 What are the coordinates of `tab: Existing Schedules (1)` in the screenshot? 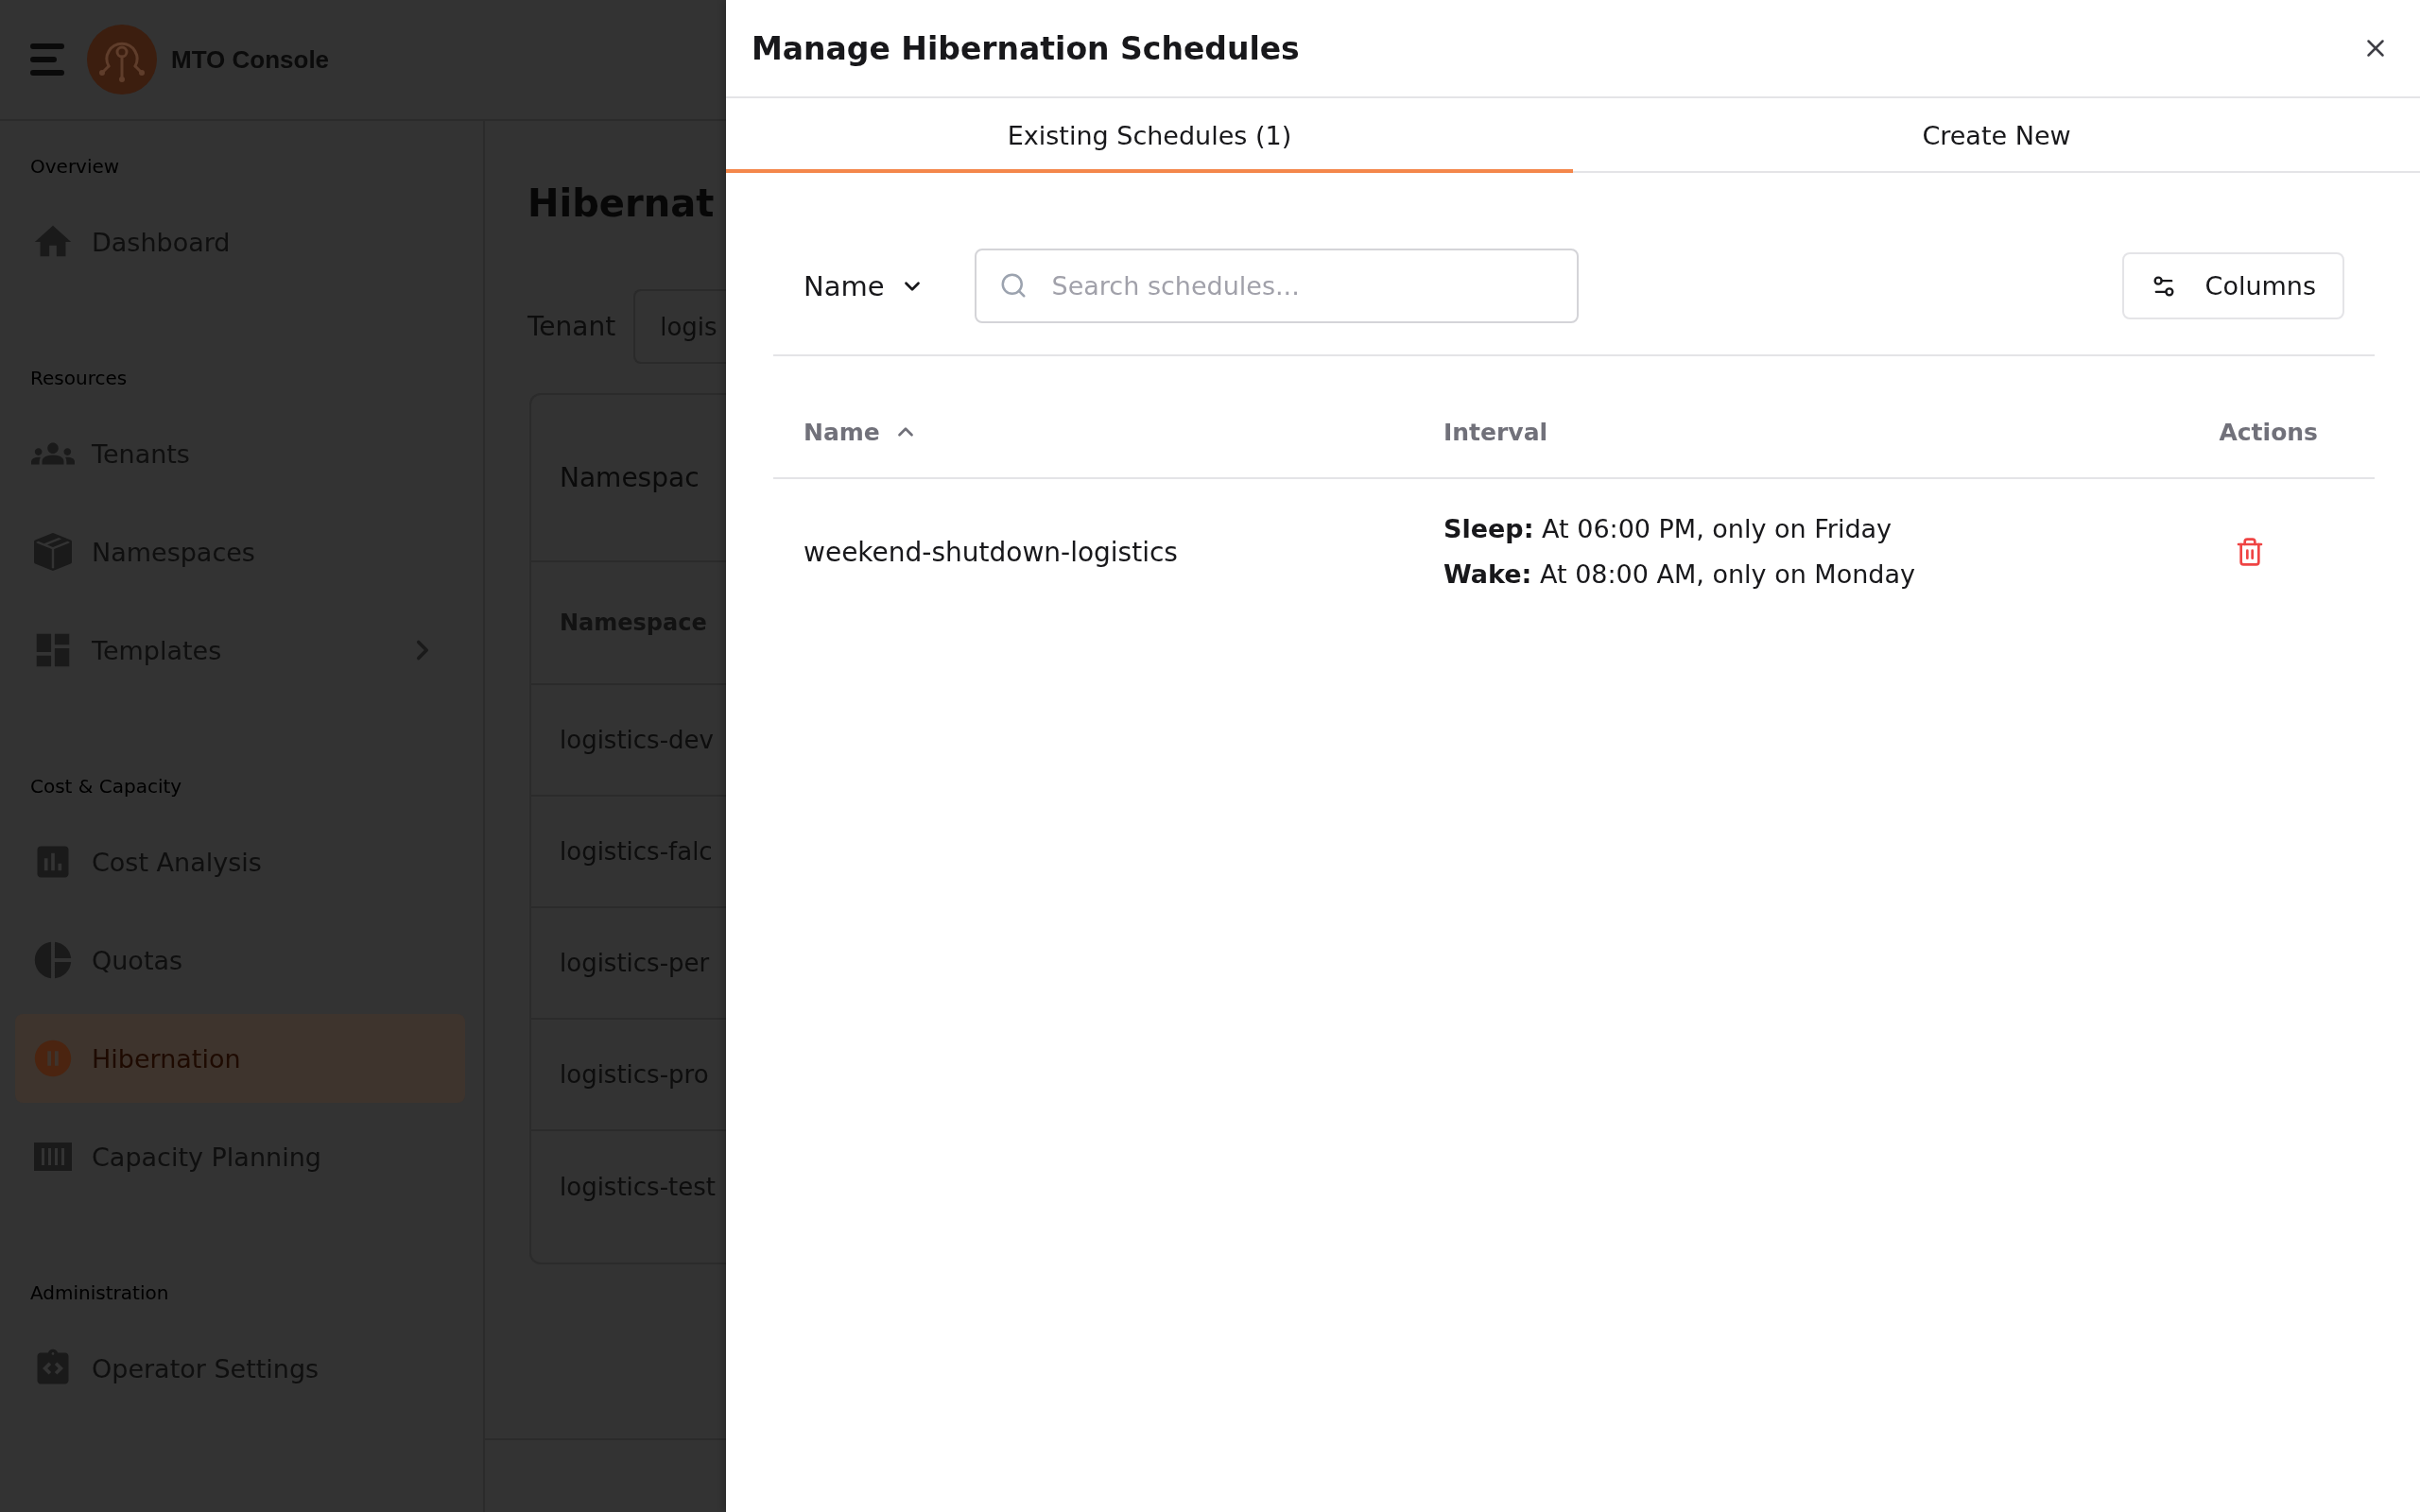 It's located at (1149, 135).